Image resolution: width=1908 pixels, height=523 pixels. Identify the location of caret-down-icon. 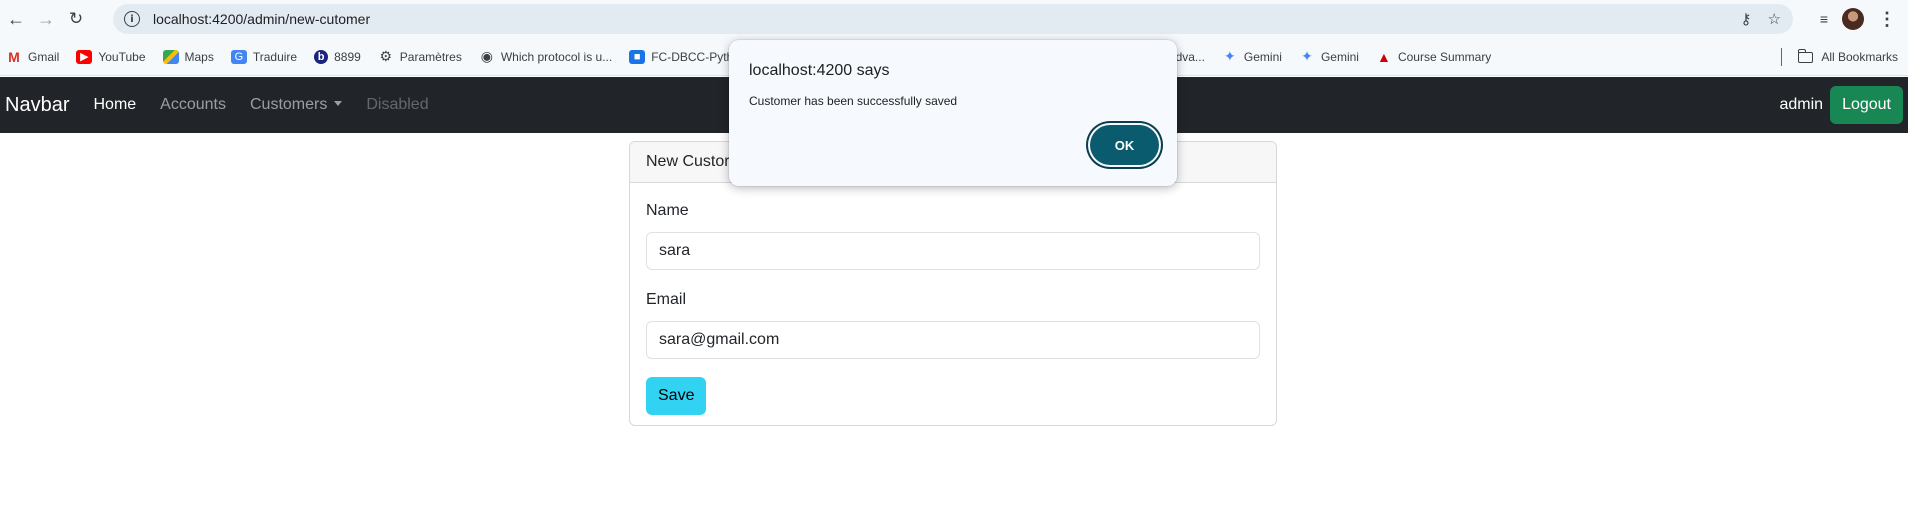
(338, 103).